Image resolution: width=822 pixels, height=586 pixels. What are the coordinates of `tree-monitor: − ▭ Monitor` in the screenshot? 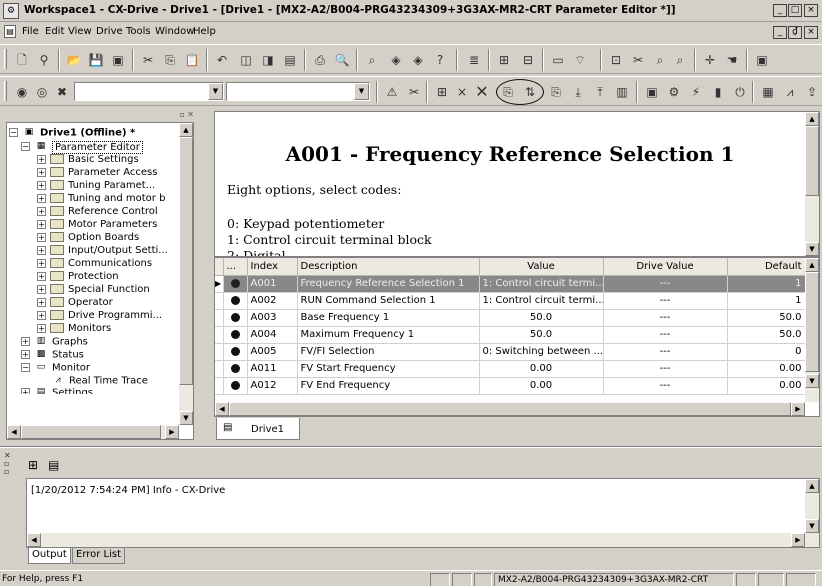 It's located at (55, 368).